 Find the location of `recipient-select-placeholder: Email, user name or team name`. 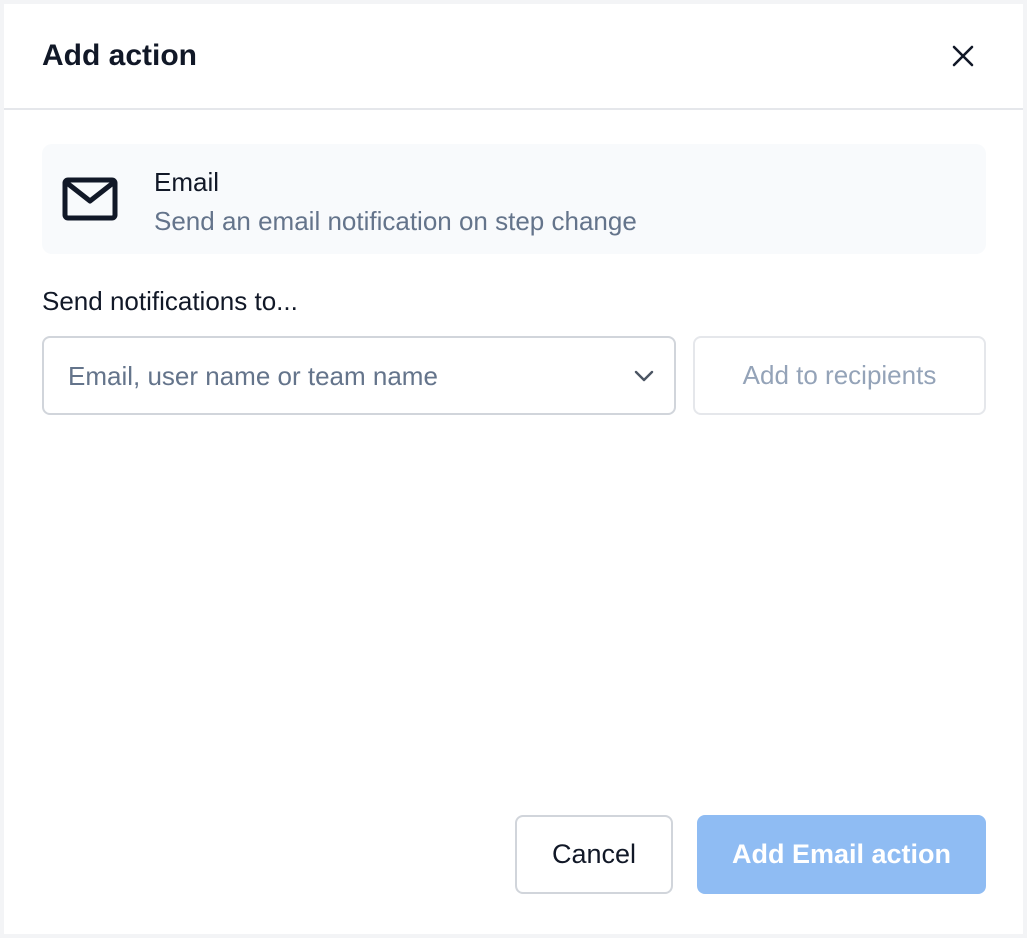

recipient-select-placeholder: Email, user name or team name is located at coordinates (253, 376).